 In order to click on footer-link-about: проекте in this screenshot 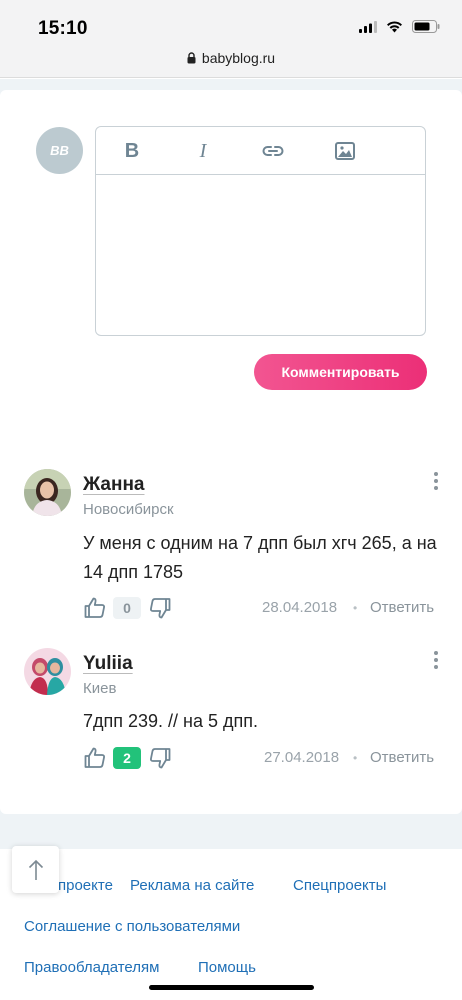, I will do `click(85, 885)`.